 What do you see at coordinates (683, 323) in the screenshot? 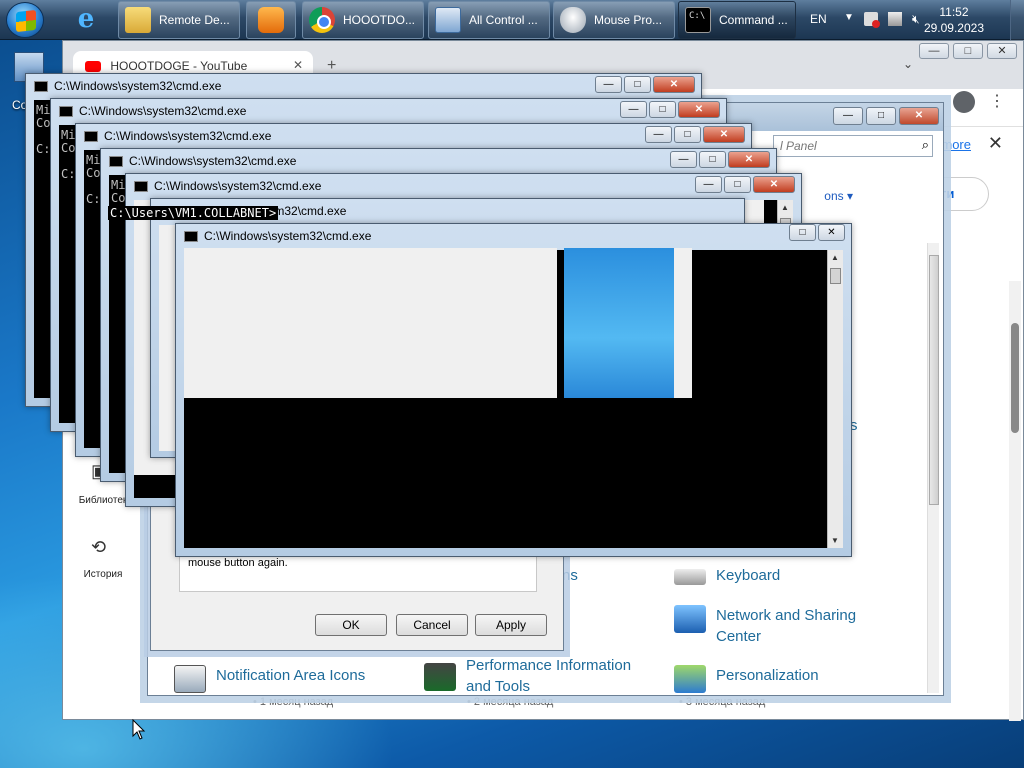
I see `ghost-scroll-strip` at bounding box center [683, 323].